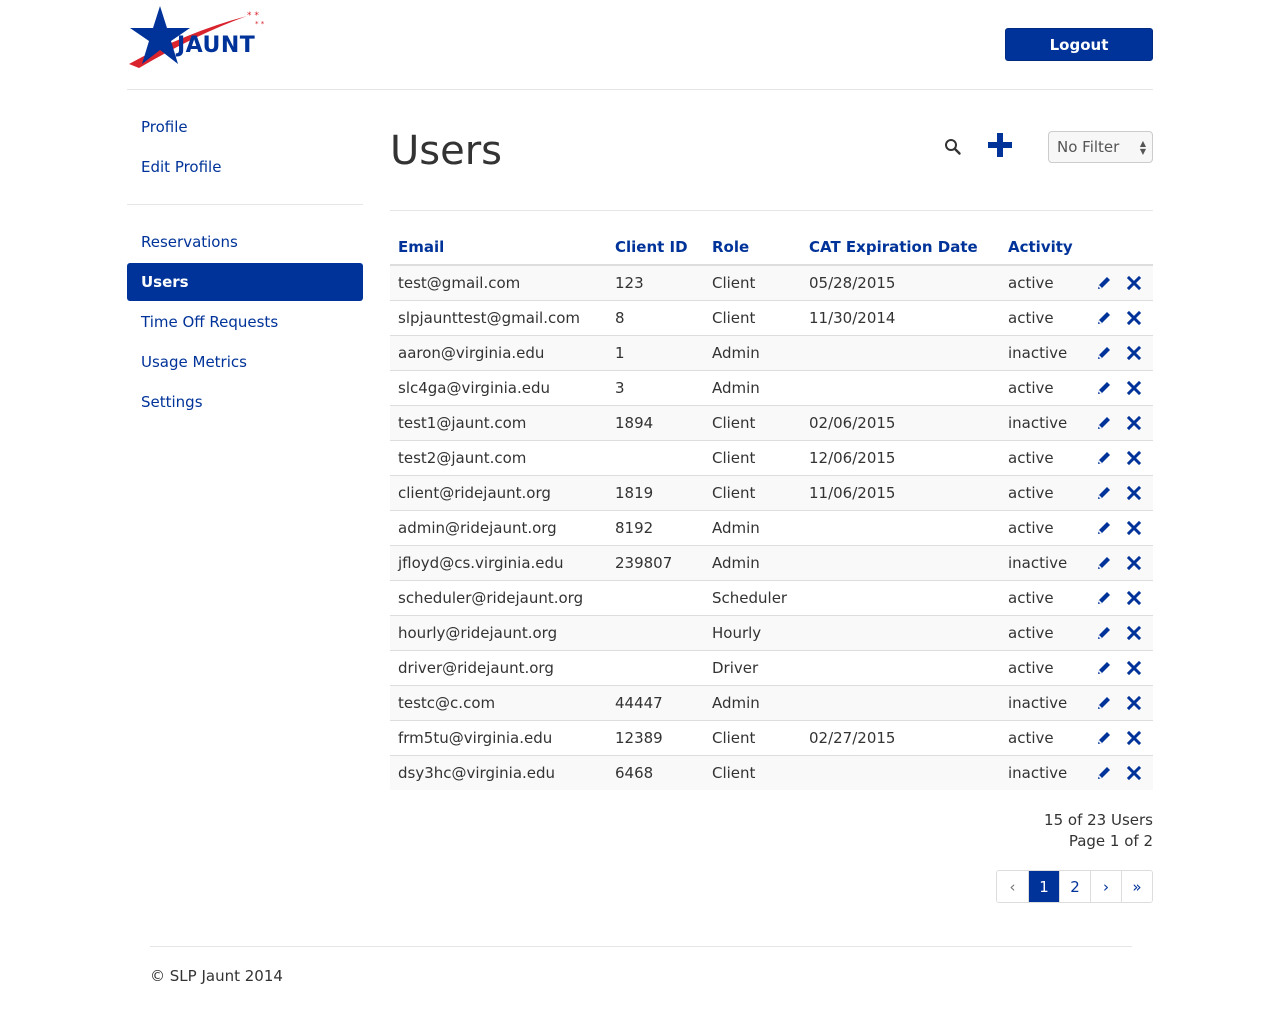 This screenshot has height=1029, width=1279. Describe the element at coordinates (202, 38) in the screenshot. I see `jaunt-logo: * * * * JAUNT` at that location.